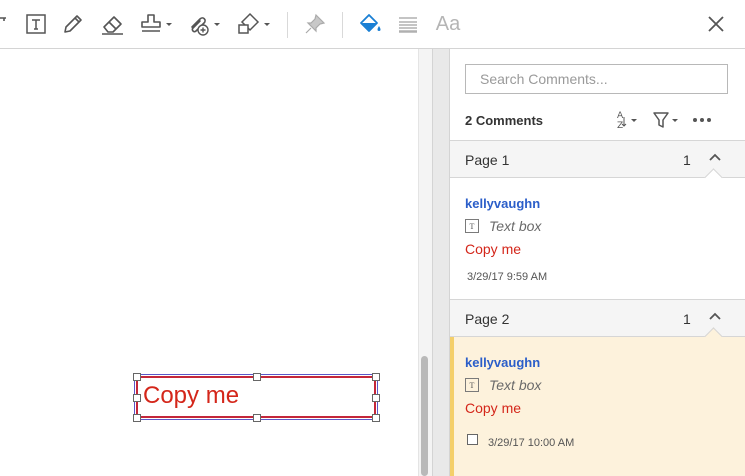 This screenshot has width=745, height=476. Describe the element at coordinates (424, 416) in the screenshot. I see `scrollbar-thumb` at that location.